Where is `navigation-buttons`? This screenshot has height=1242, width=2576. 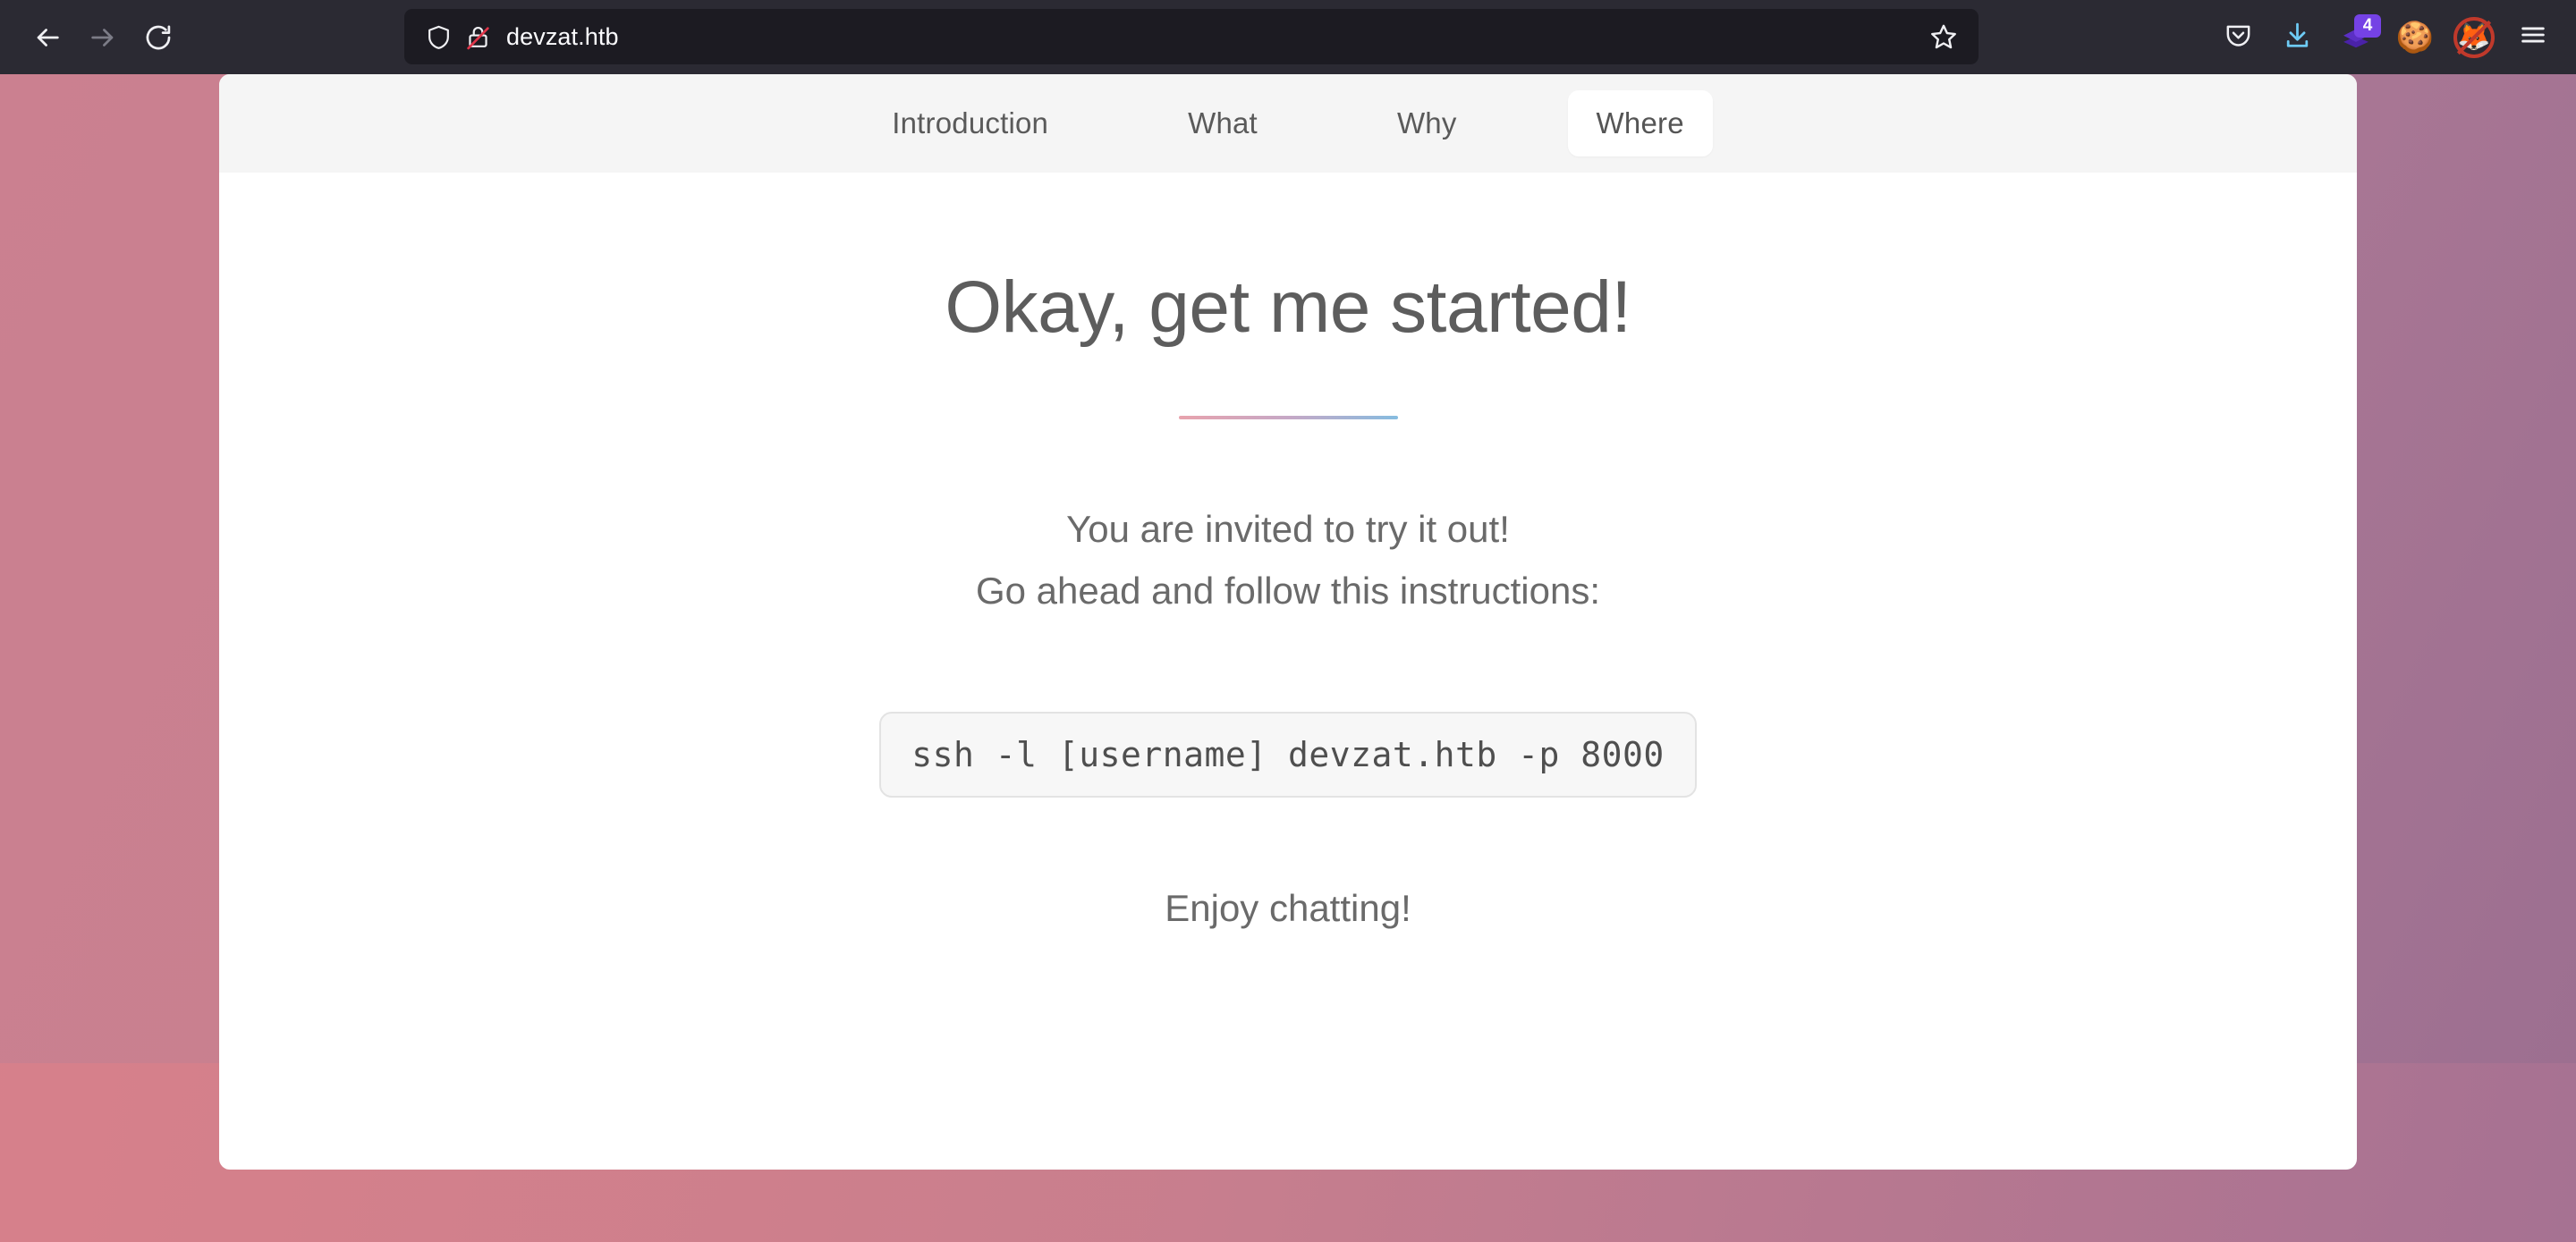
navigation-buttons is located at coordinates (103, 38).